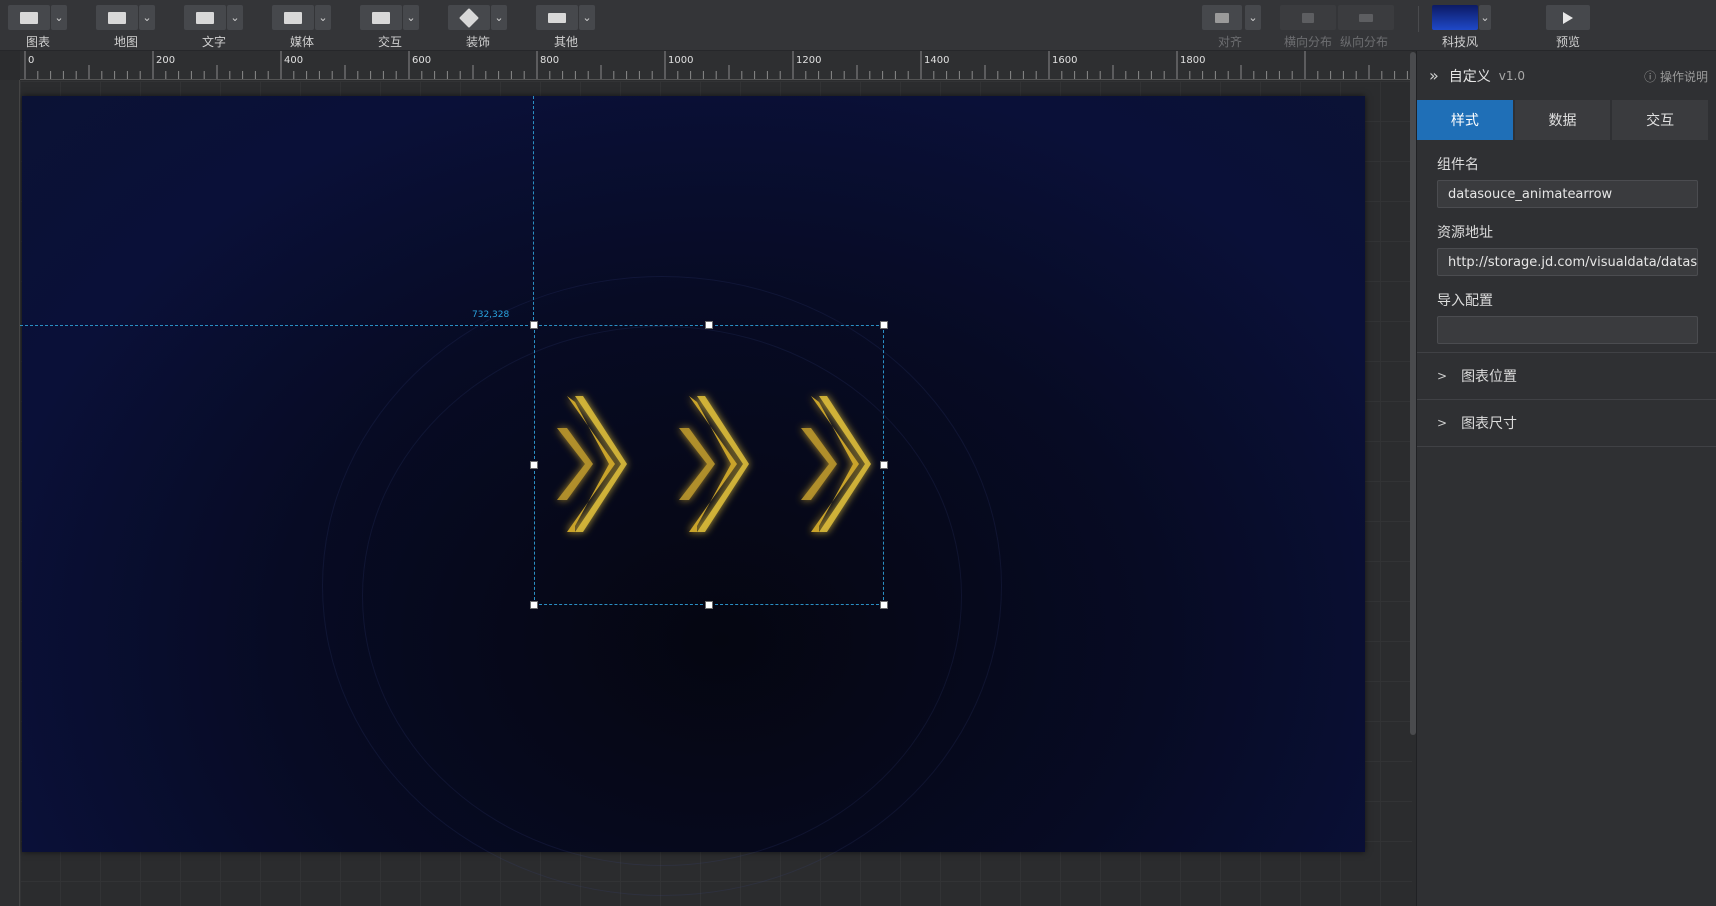 Image resolution: width=1716 pixels, height=906 pixels. I want to click on ruler-label: 1400, so click(936, 60).